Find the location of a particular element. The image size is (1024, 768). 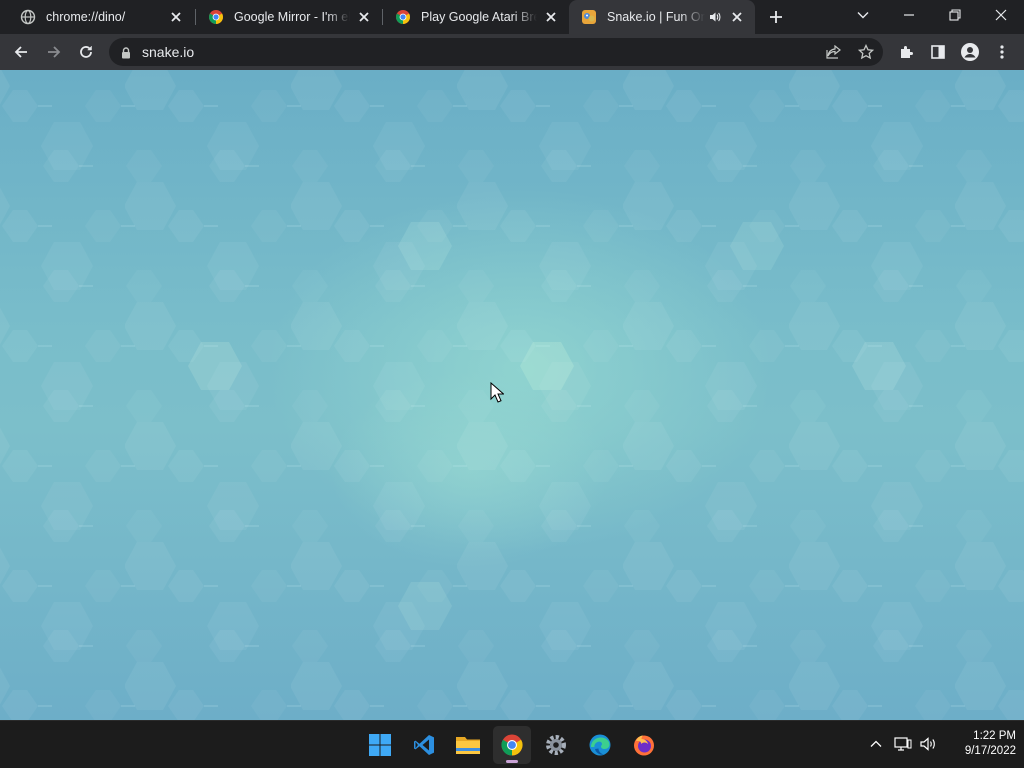

minimize-button is located at coordinates (909, 15).